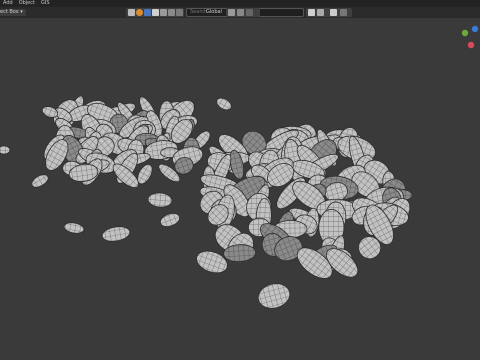 The image size is (480, 360). What do you see at coordinates (27, 3) in the screenshot?
I see `menu-object: Object` at bounding box center [27, 3].